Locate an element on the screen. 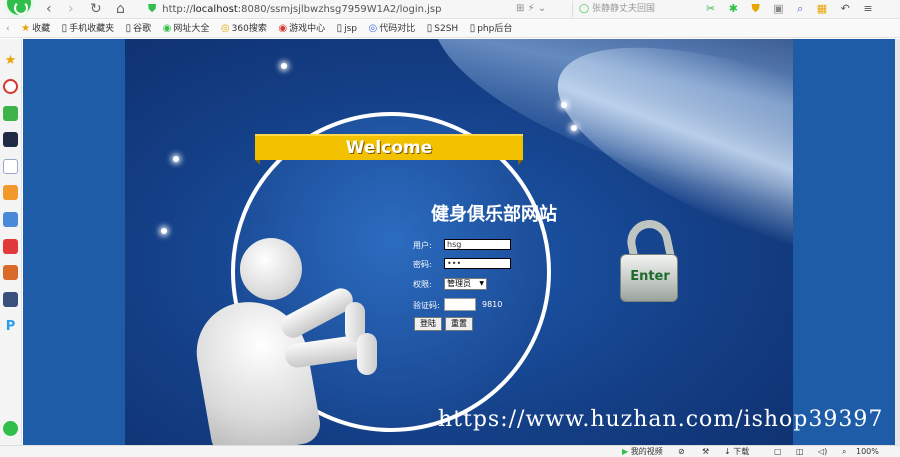 The height and width of the screenshot is (457, 900). nav-icon: ◉ is located at coordinates (167, 28).